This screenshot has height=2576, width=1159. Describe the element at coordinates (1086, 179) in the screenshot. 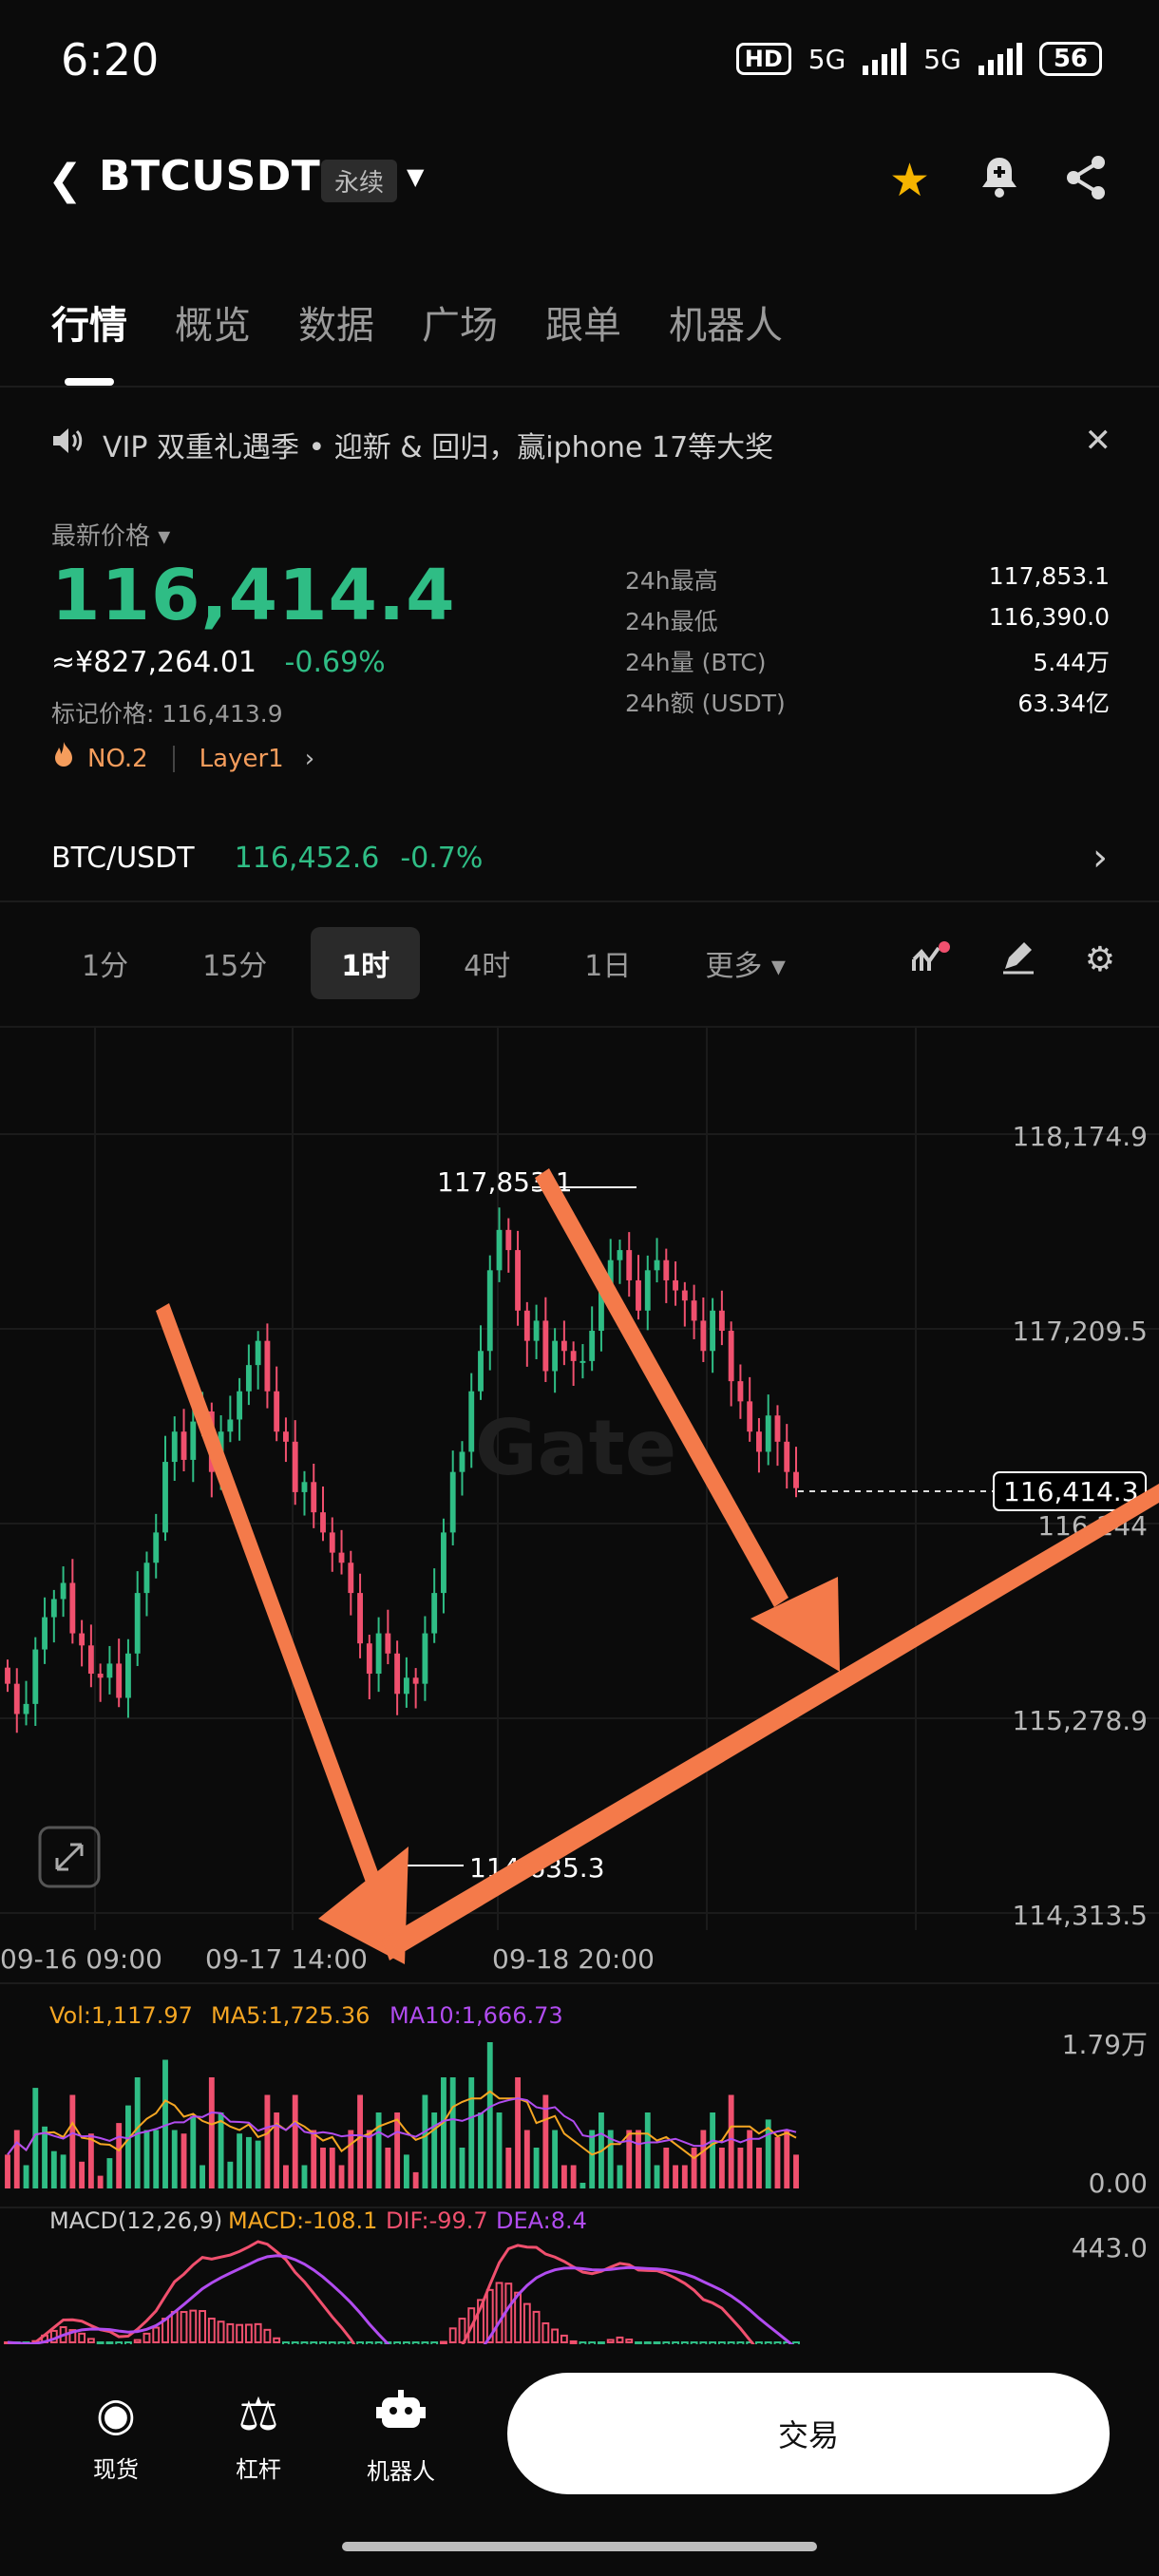

I see `share-icon` at that location.